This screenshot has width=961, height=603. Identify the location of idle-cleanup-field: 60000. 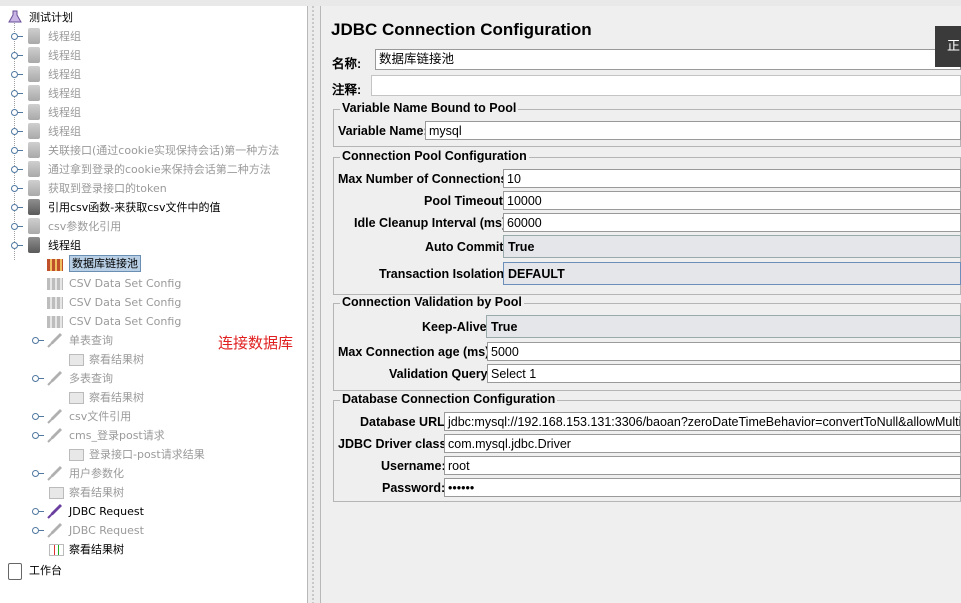
(732, 222).